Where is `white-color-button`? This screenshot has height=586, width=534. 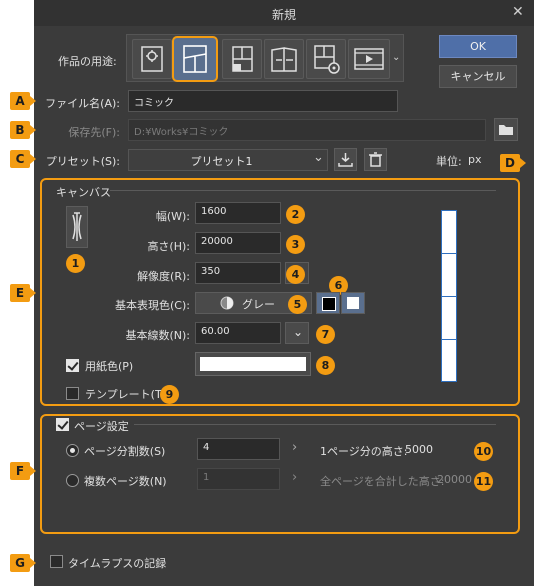 white-color-button is located at coordinates (353, 303).